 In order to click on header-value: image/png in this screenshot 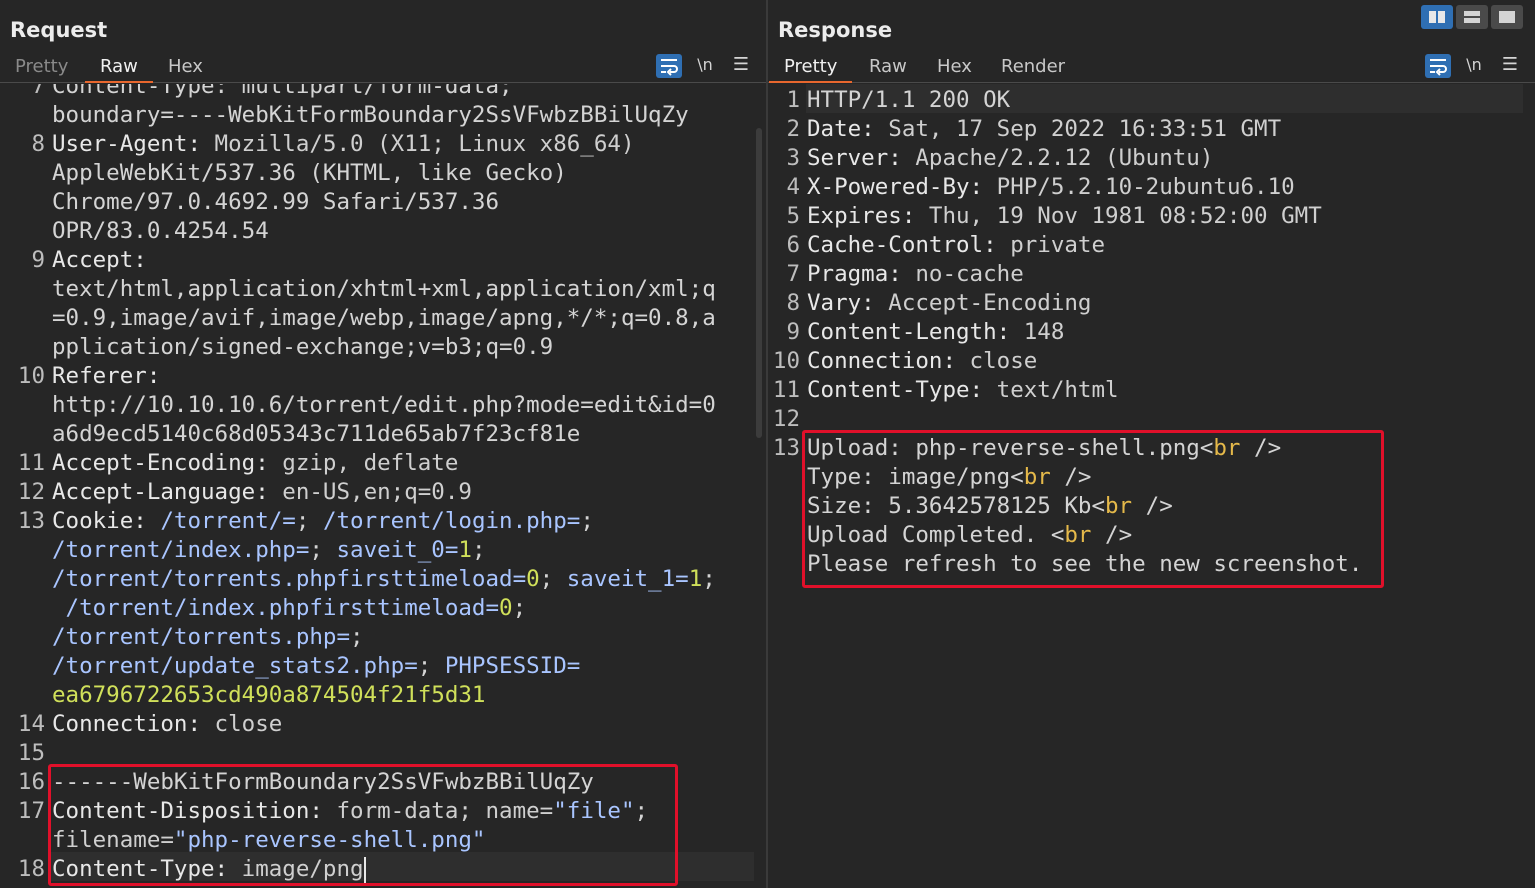, I will do `click(296, 869)`.